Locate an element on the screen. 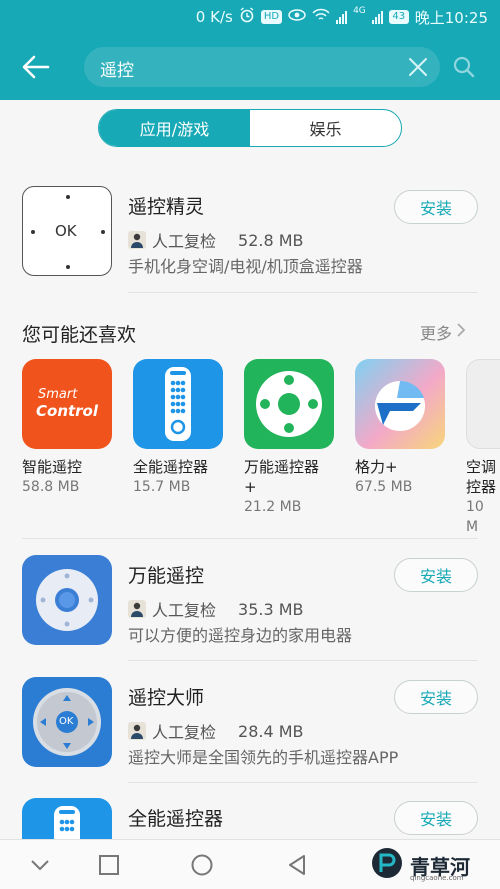 This screenshot has width=500, height=889. app-list-item: 万能遥控 人工复检 35.3 MB 可以方便的遥控身边的家用电器 安装 is located at coordinates (250, 603).